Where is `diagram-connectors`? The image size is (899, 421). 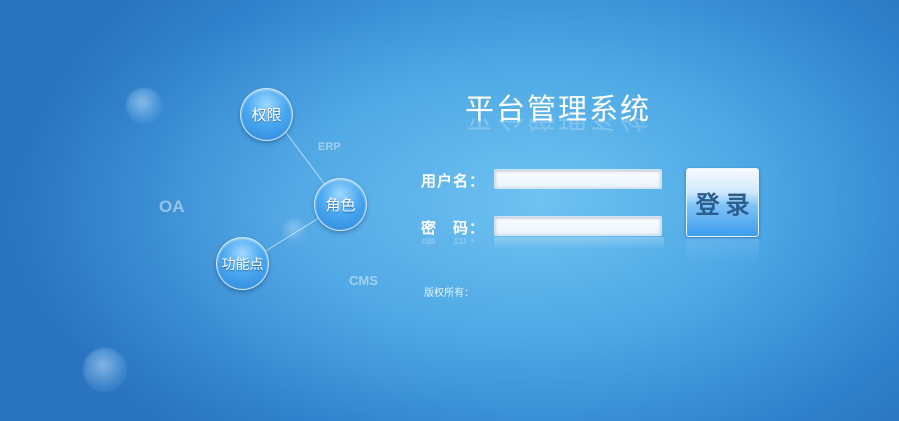
diagram-connectors is located at coordinates (295, 191).